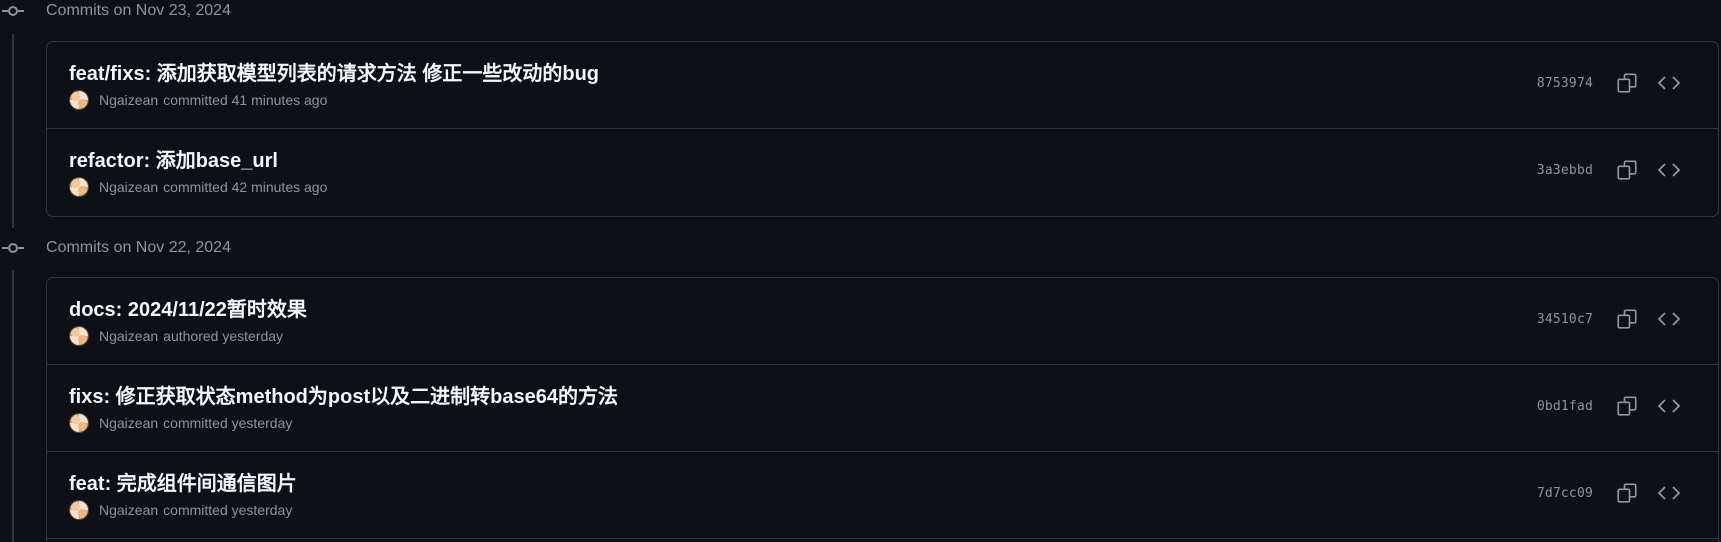 The height and width of the screenshot is (542, 1721). Describe the element at coordinates (1565, 319) in the screenshot. I see `commit-sha-link: 34510c7` at that location.